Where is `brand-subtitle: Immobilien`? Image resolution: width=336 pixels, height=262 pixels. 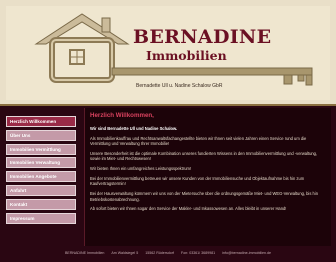
brand-subtitle: Immobilien is located at coordinates (186, 55).